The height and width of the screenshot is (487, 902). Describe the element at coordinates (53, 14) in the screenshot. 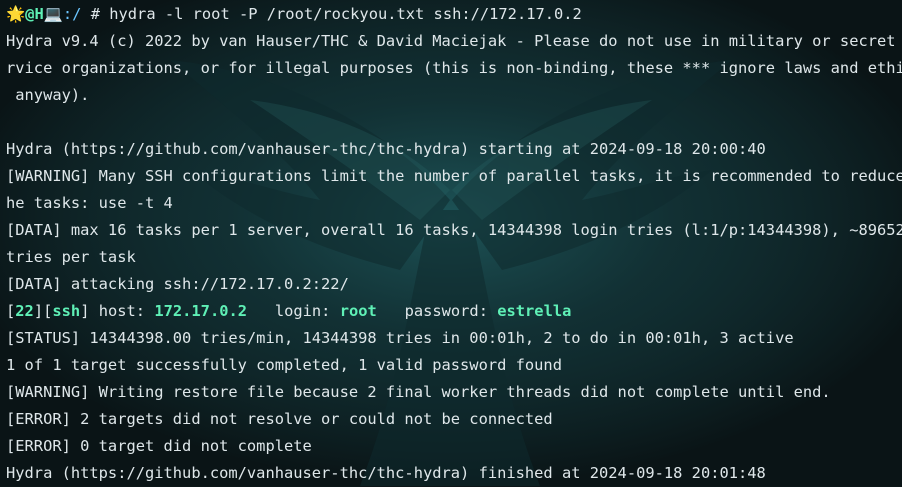

I see `laptop-icon: 💻` at that location.